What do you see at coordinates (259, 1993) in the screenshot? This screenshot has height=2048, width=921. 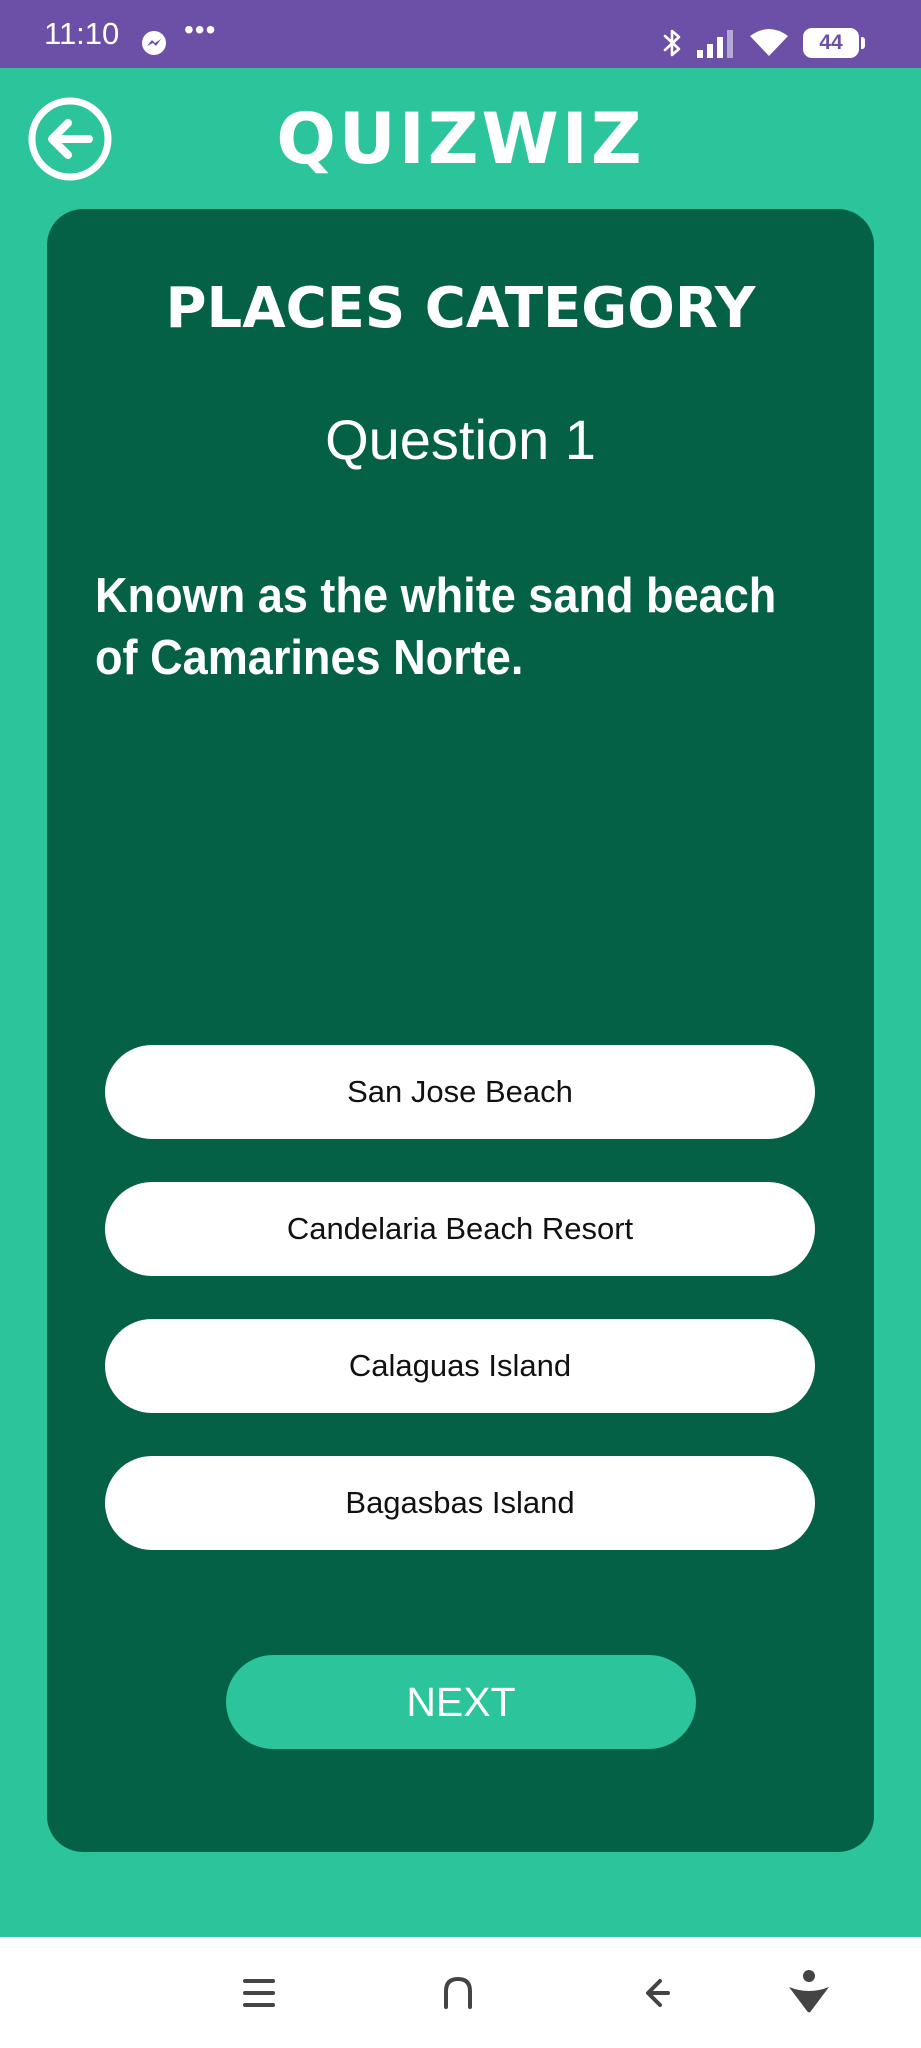 I see `menu-icon` at bounding box center [259, 1993].